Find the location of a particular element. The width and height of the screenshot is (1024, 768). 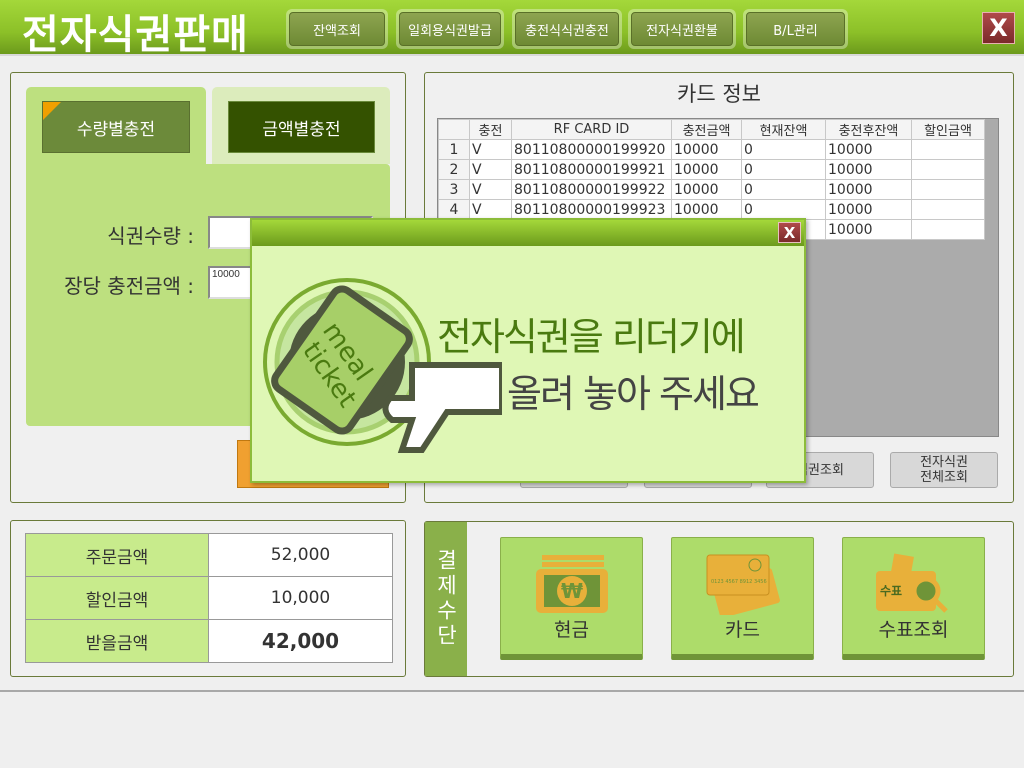

cash-icon: ₩ is located at coordinates (571, 584).